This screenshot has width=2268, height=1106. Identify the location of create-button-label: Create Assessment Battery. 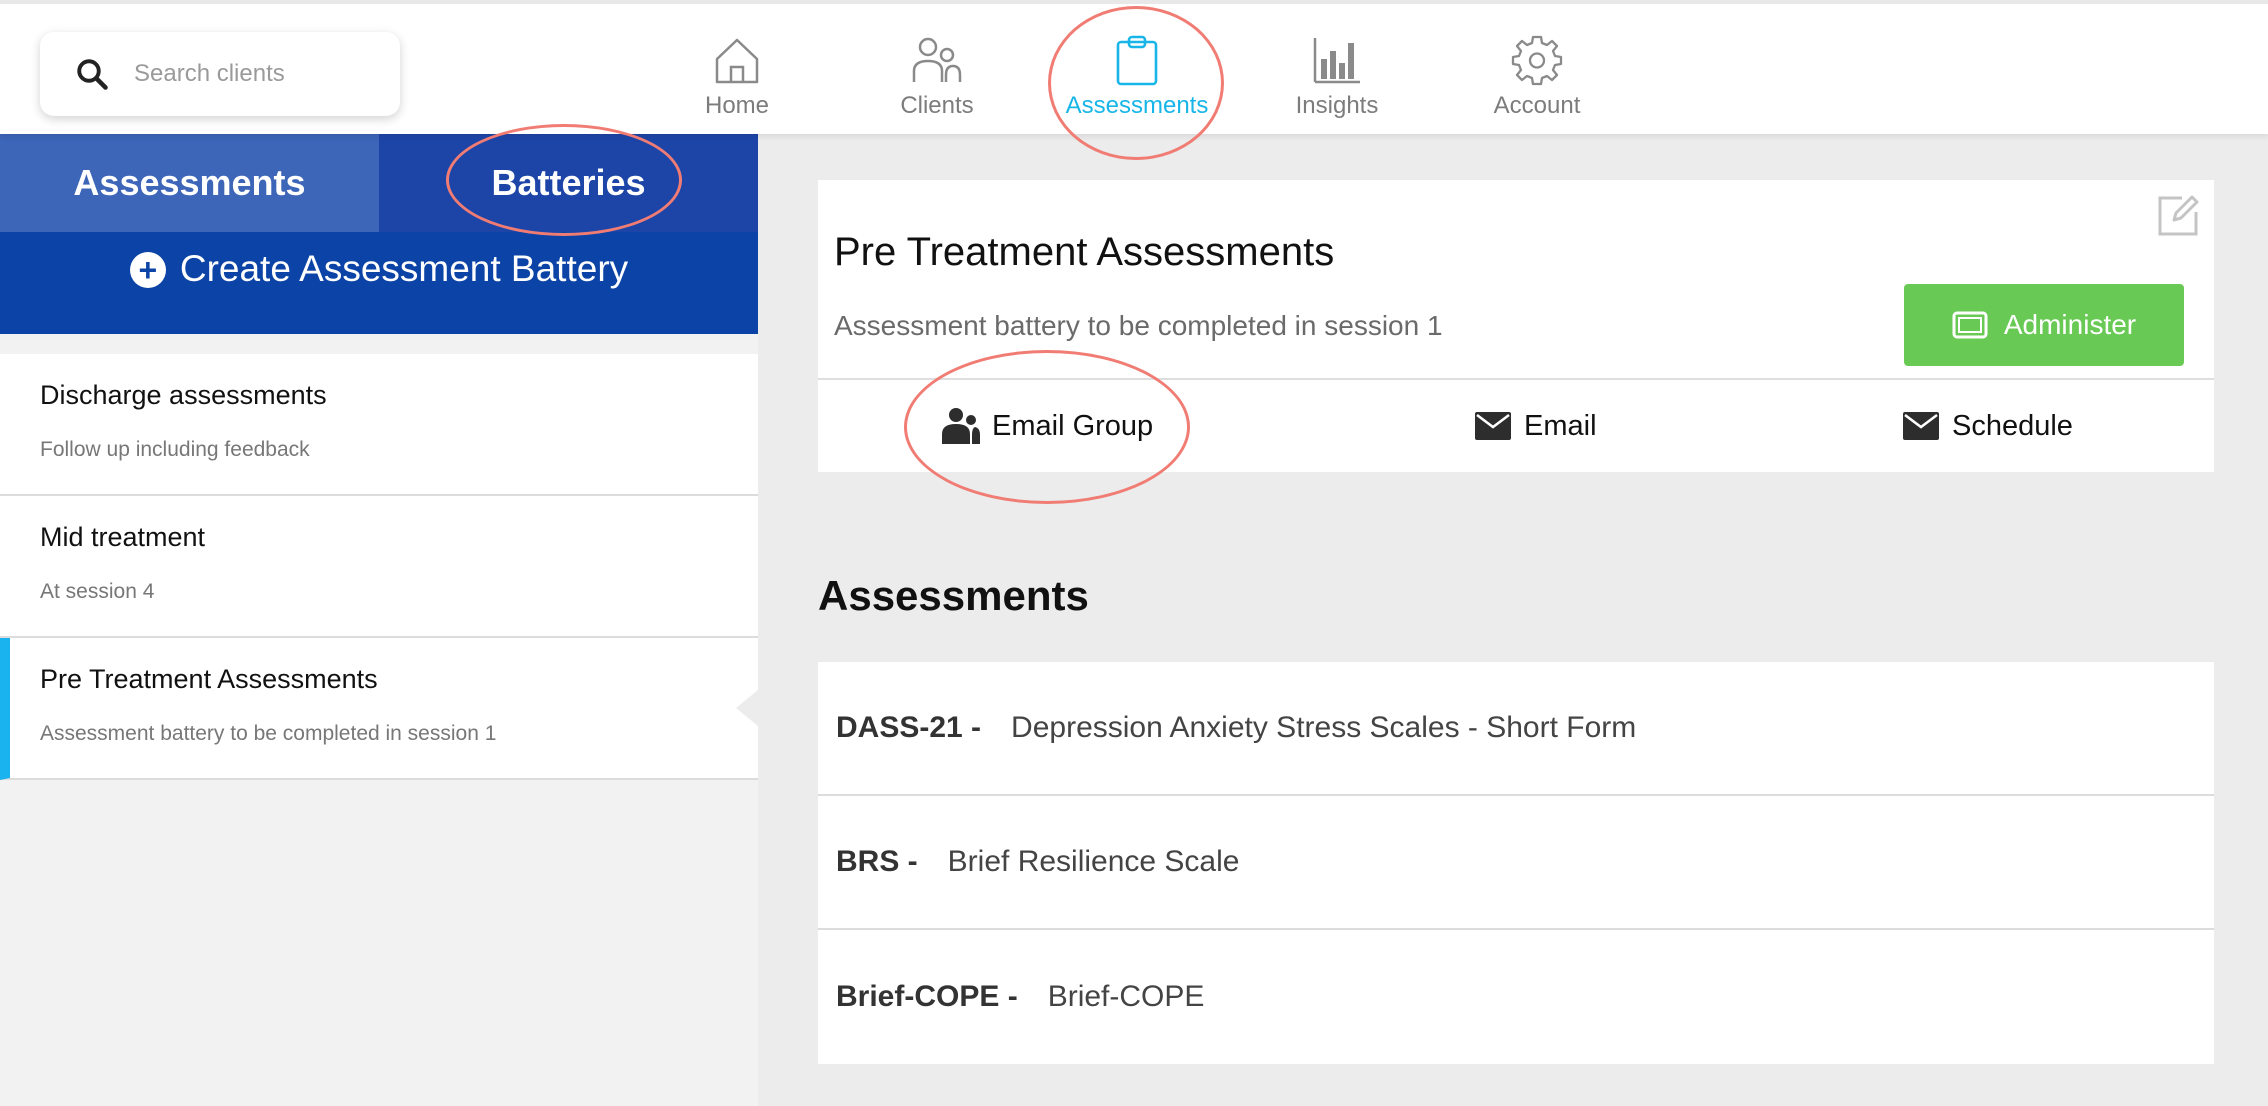
(404, 268).